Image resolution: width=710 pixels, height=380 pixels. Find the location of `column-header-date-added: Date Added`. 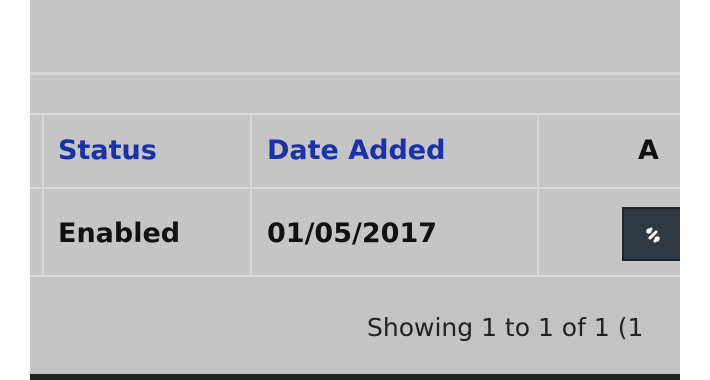

column-header-date-added: Date Added is located at coordinates (356, 150).